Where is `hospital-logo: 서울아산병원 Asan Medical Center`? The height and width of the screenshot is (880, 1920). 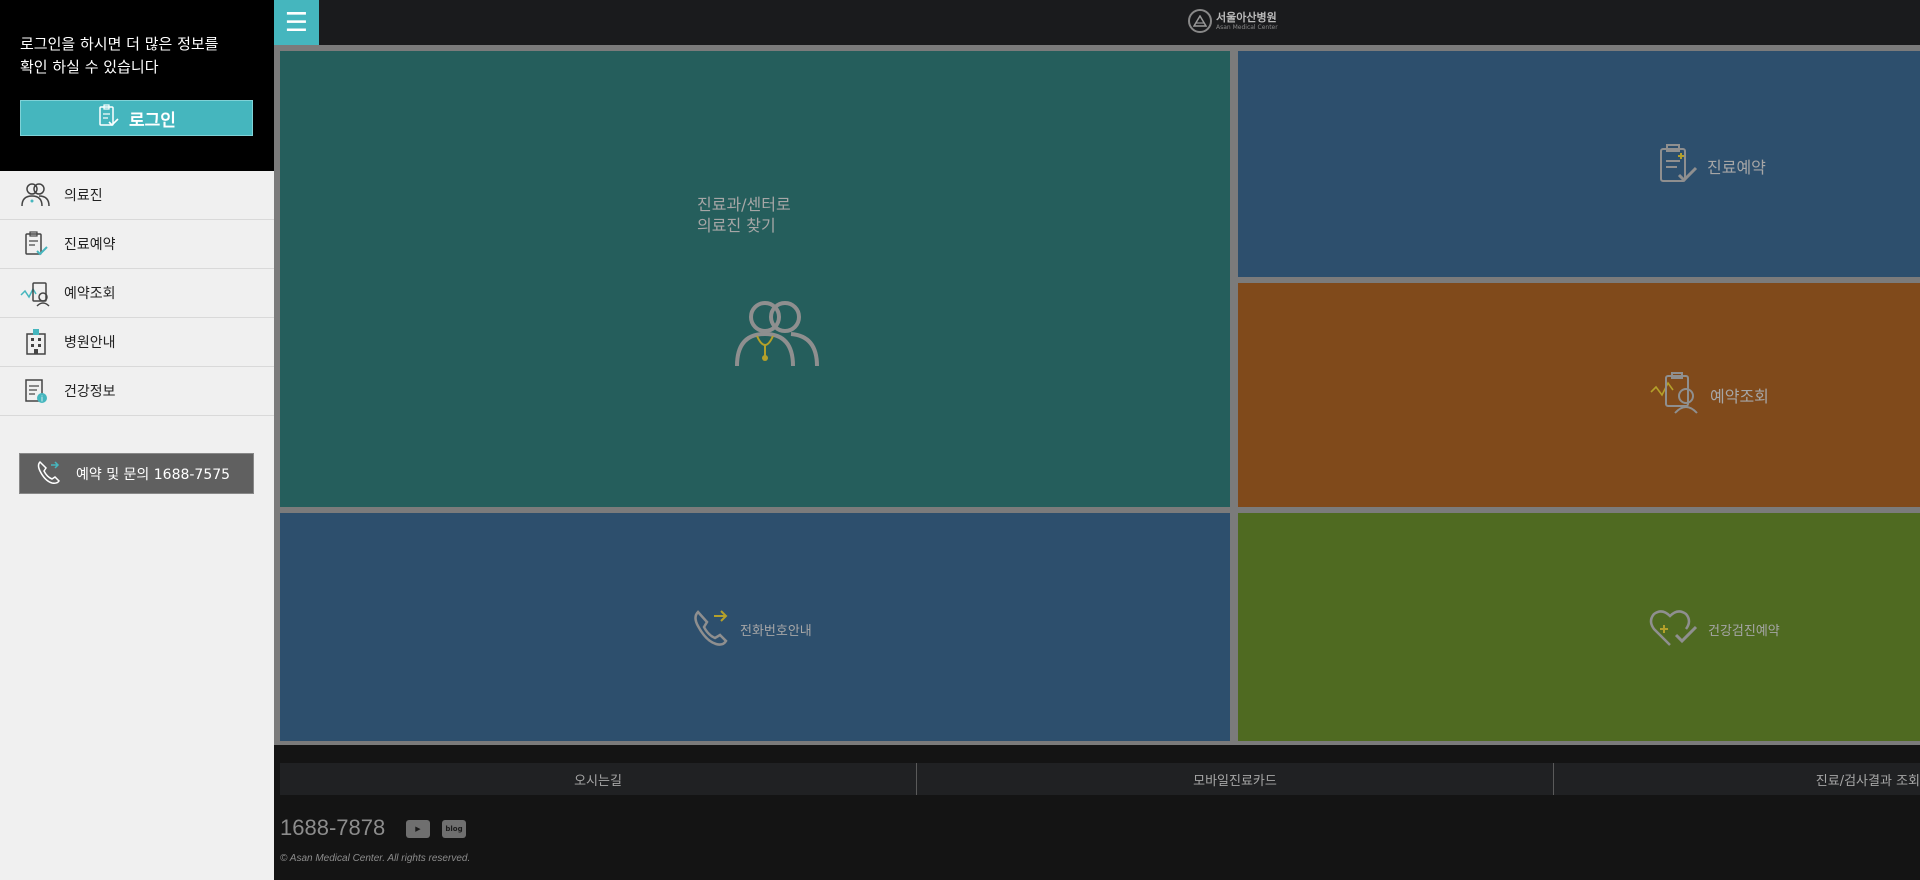
hospital-logo: 서울아산병원 Asan Medical Center is located at coordinates (1233, 21).